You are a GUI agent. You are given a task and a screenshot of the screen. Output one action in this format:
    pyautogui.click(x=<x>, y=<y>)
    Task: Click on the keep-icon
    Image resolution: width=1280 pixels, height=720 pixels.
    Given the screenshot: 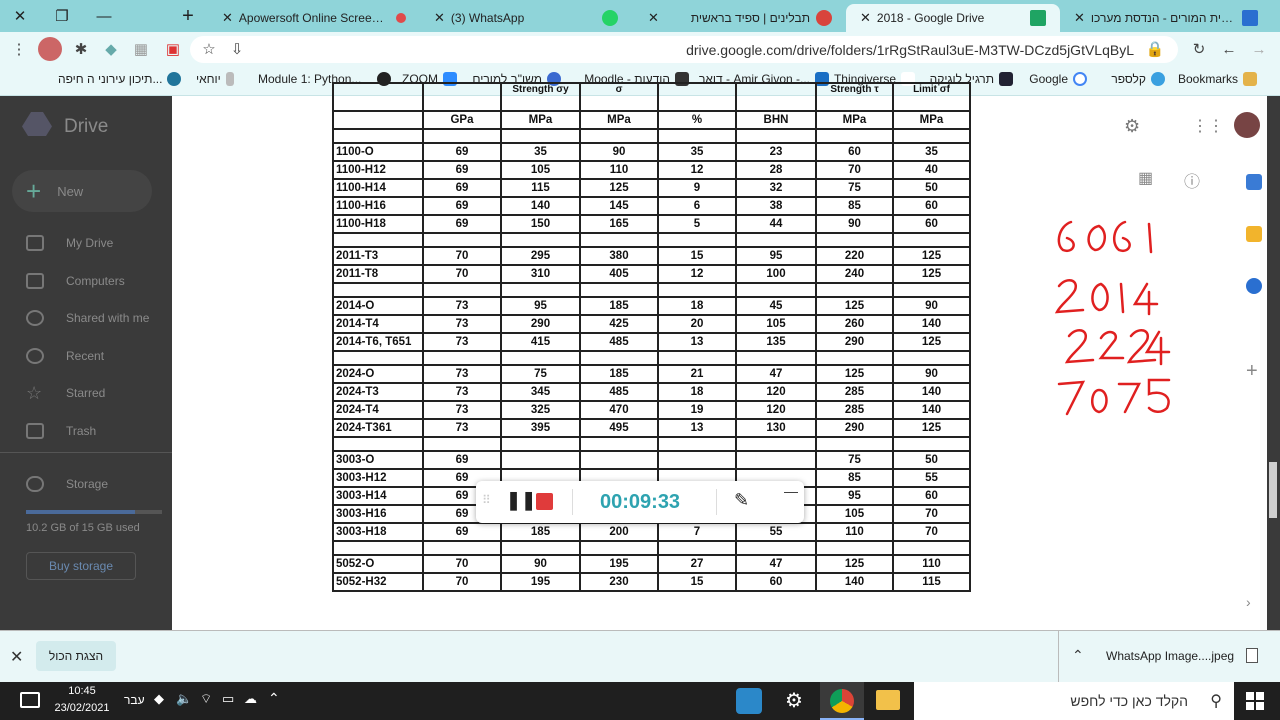 What is the action you would take?
    pyautogui.click(x=1254, y=234)
    